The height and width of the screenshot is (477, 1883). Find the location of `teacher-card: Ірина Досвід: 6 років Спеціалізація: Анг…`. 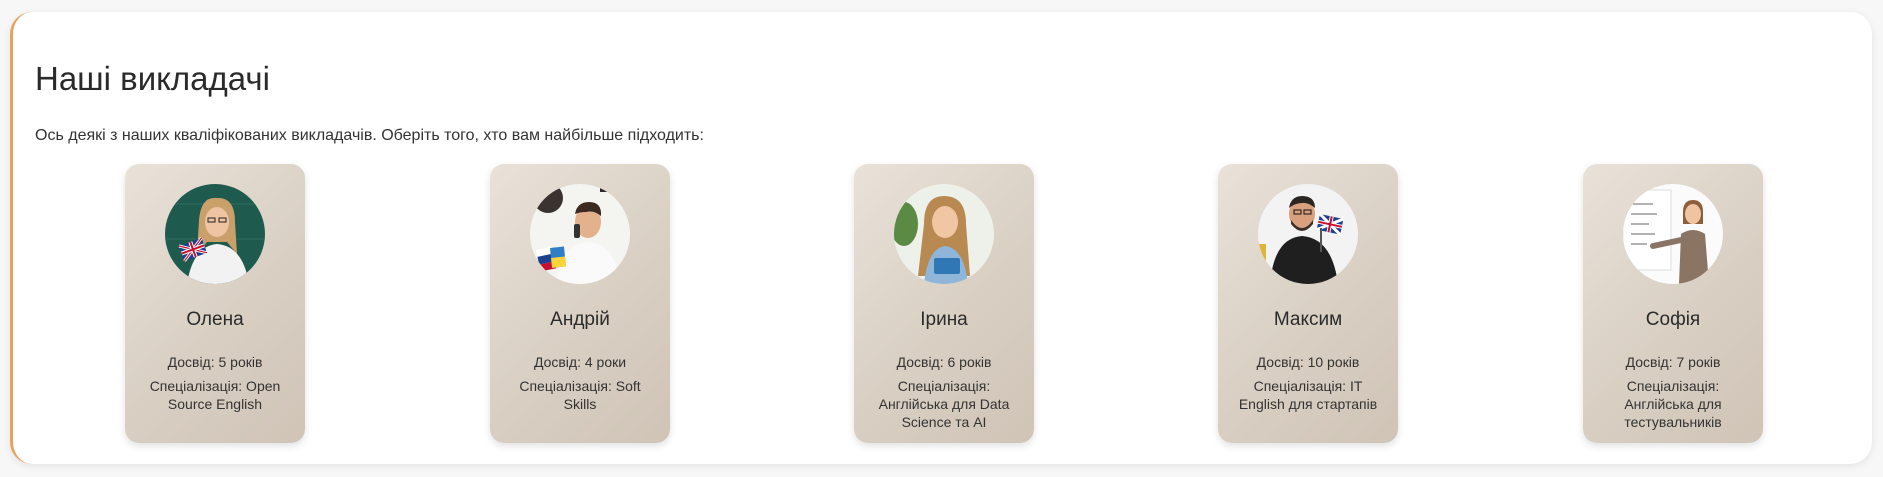

teacher-card: Ірина Досвід: 6 років Спеціалізація: Анг… is located at coordinates (944, 303).